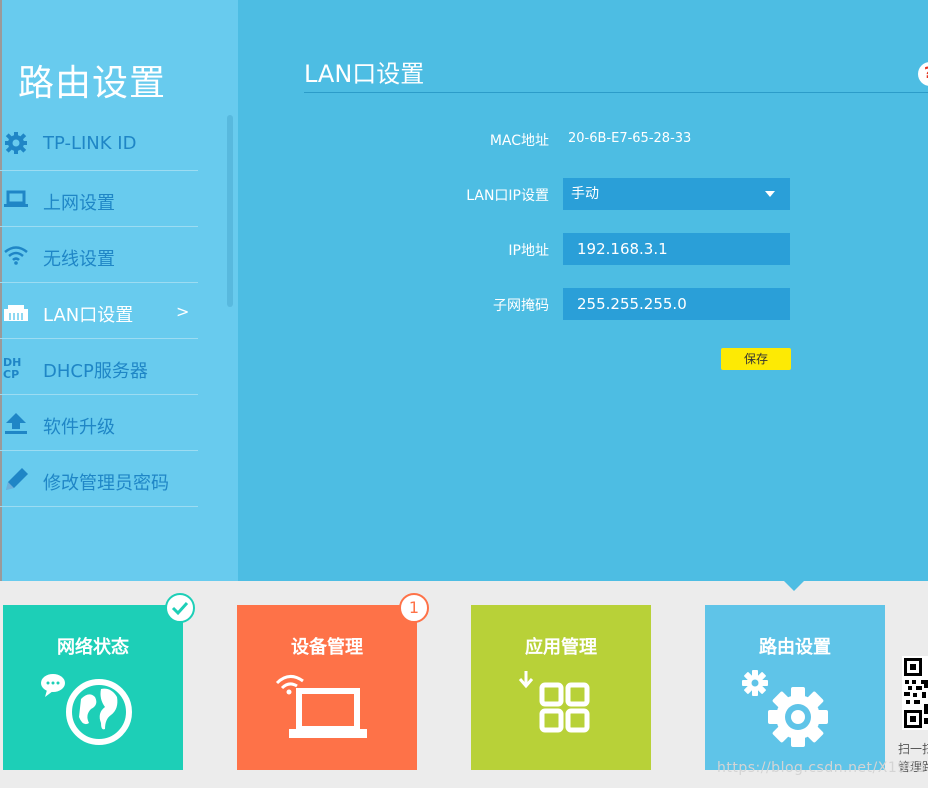 The width and height of the screenshot is (928, 788). I want to click on tile-router-settings: 路由设置, so click(795, 687).